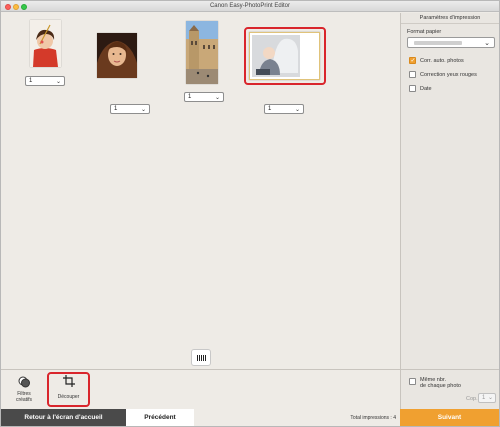 This screenshot has height=427, width=500. What do you see at coordinates (284, 109) in the screenshot?
I see `quantity-select-4: 1 ⌄` at bounding box center [284, 109].